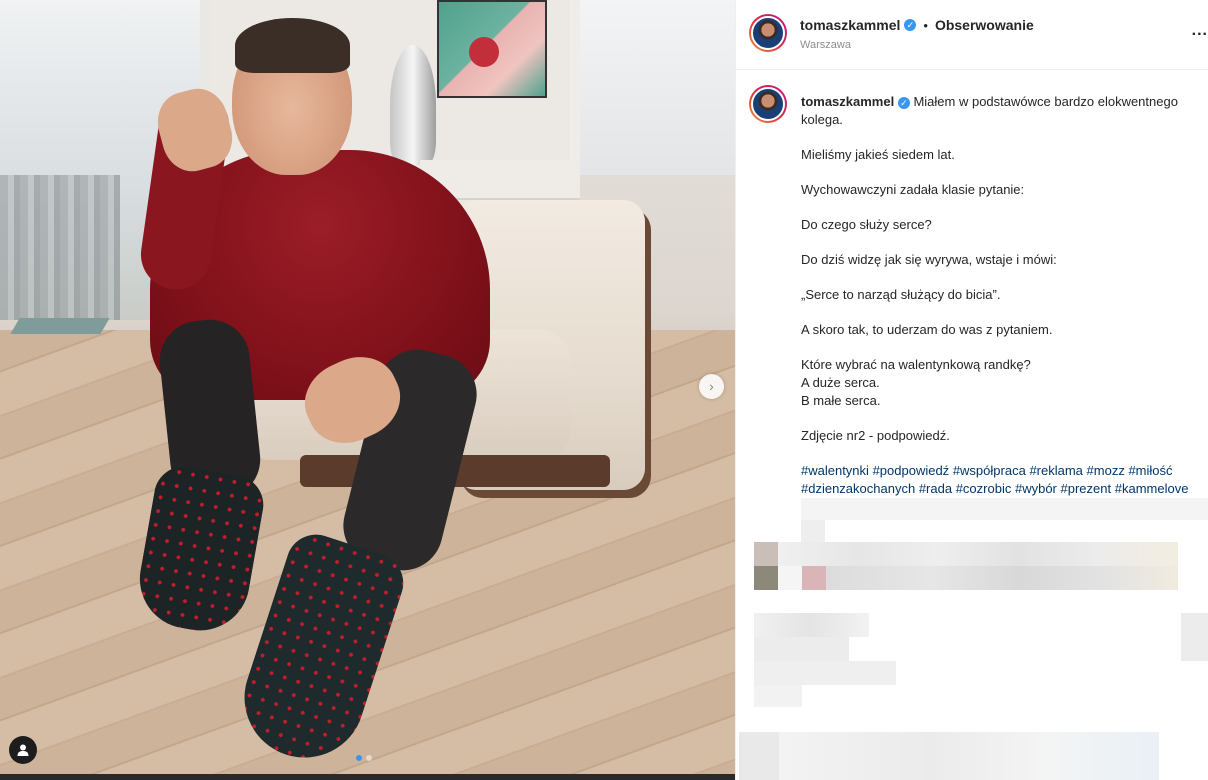 Image resolution: width=1208 pixels, height=780 pixels. Describe the element at coordinates (369, 758) in the screenshot. I see `carousel-dot` at that location.